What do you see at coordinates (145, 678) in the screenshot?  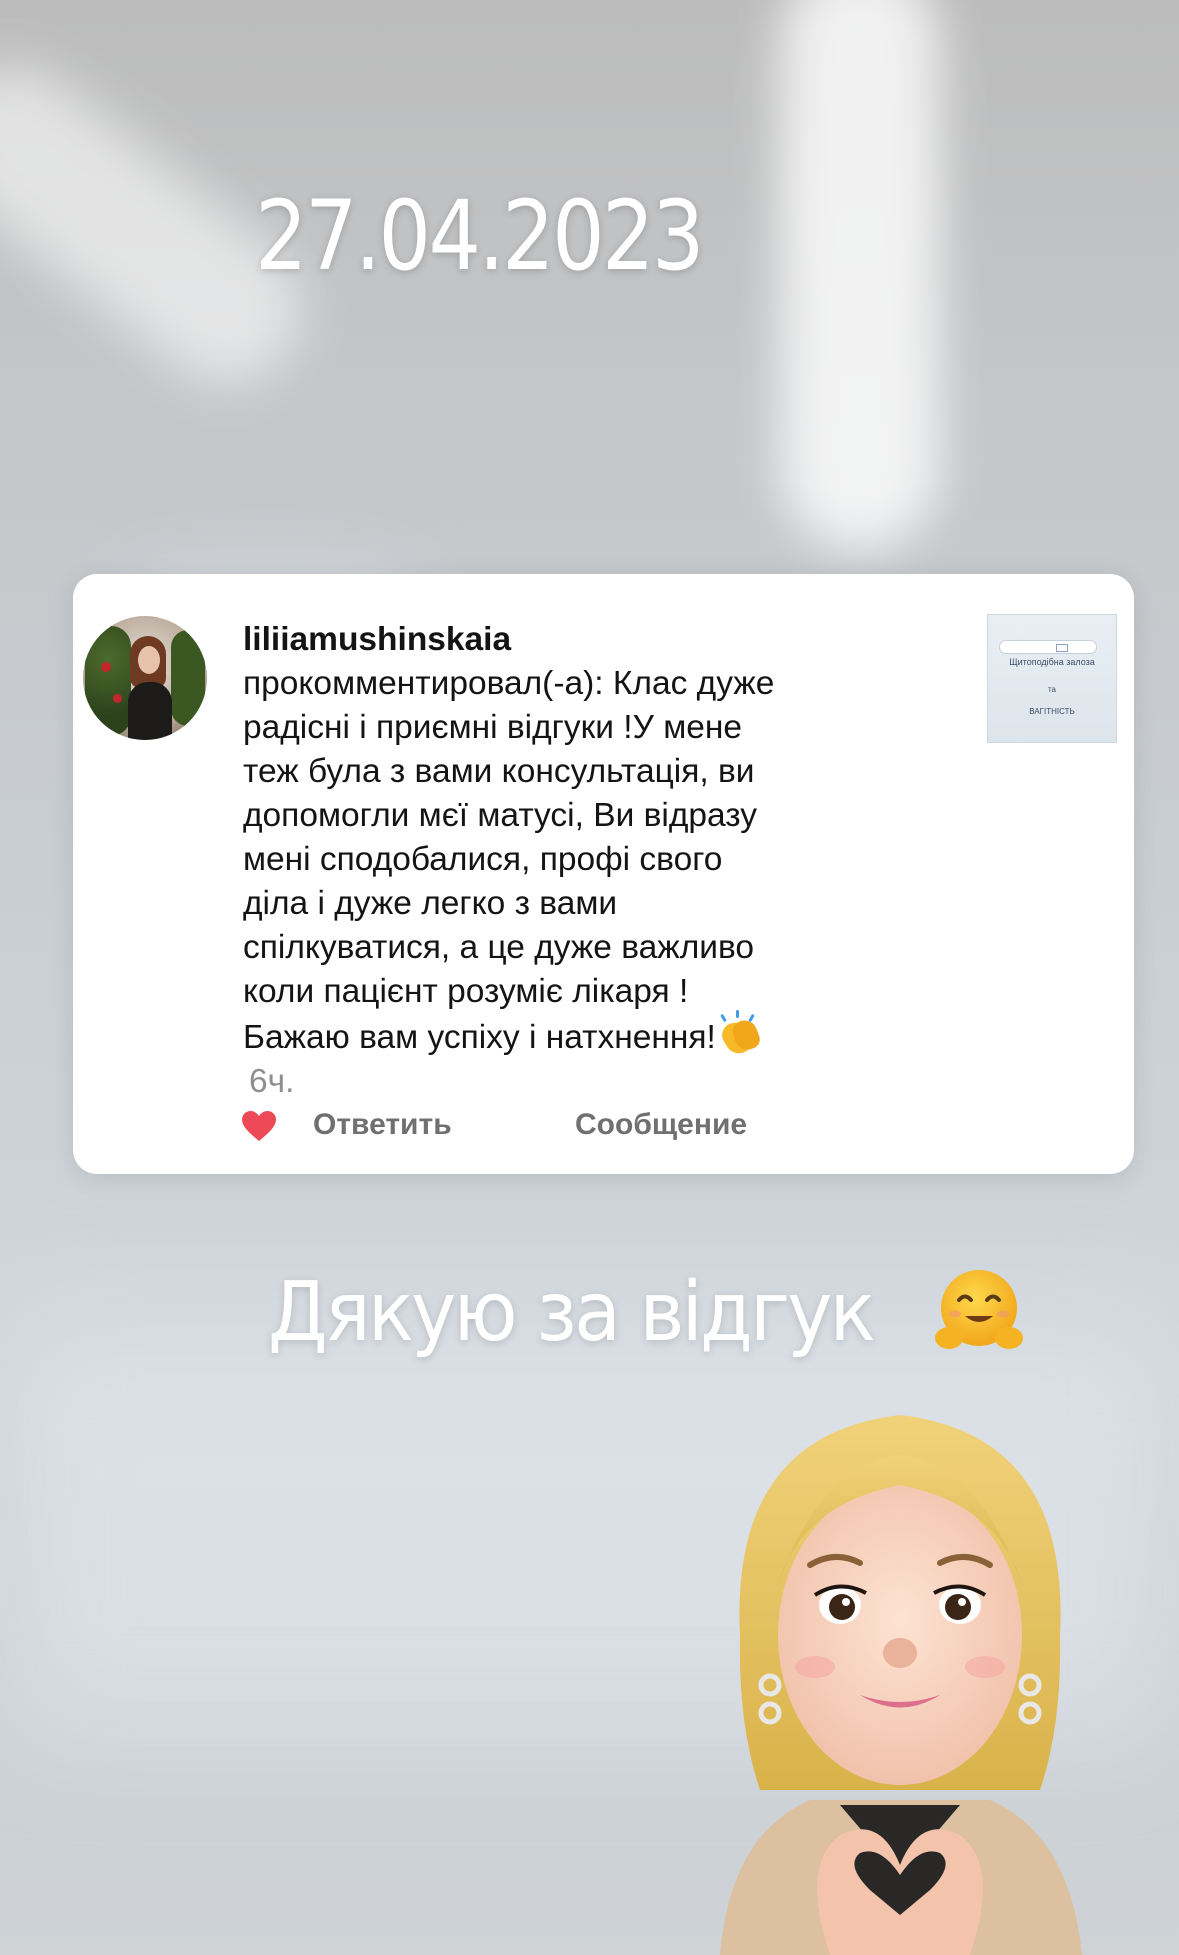 I see `avatar` at bounding box center [145, 678].